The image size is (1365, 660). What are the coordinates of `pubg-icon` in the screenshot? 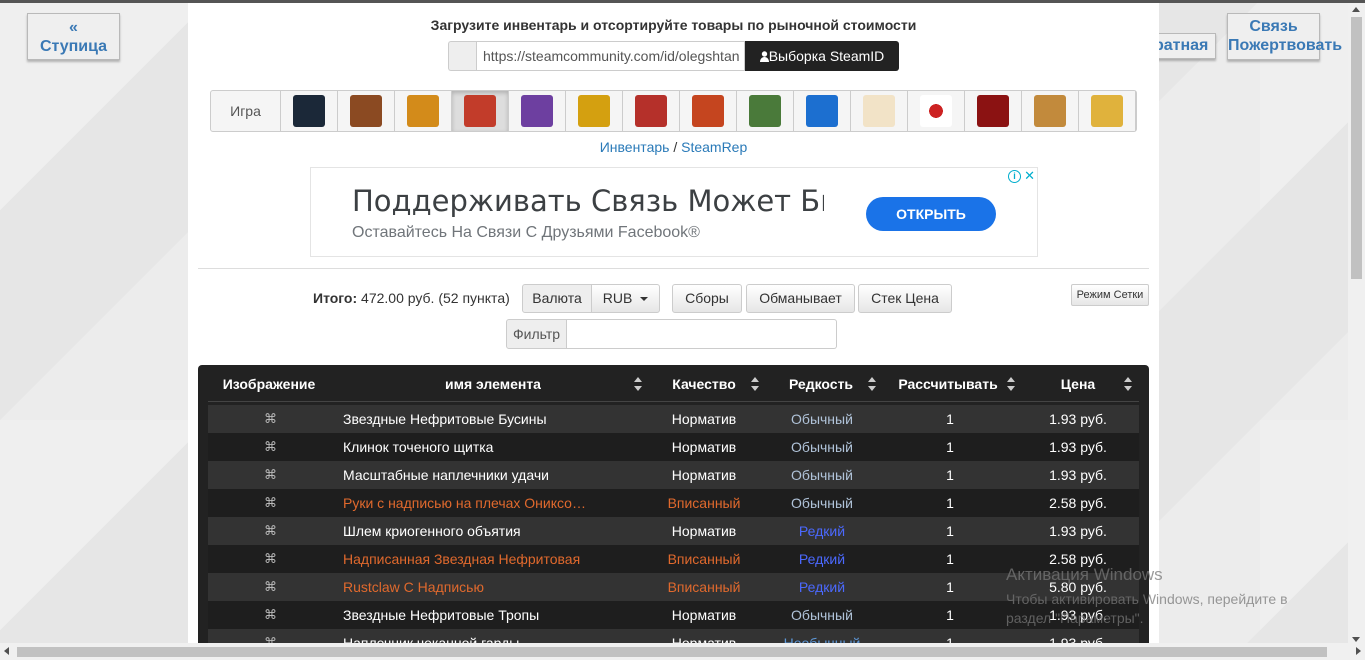 It's located at (1107, 111).